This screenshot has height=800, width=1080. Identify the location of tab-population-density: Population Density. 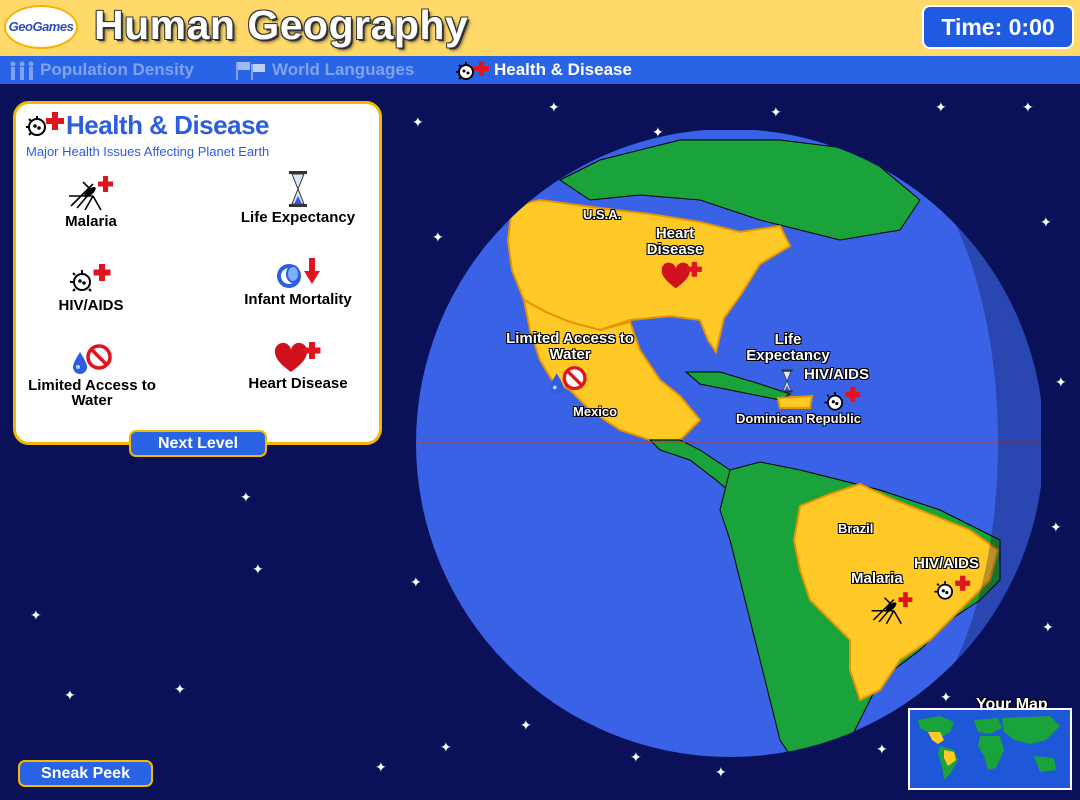
(101, 70).